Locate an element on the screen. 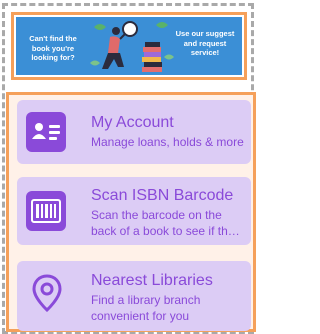 Image resolution: width=320 pixels, height=334 pixels. banner-right-text: Use our suggest and request service! is located at coordinates (205, 43).